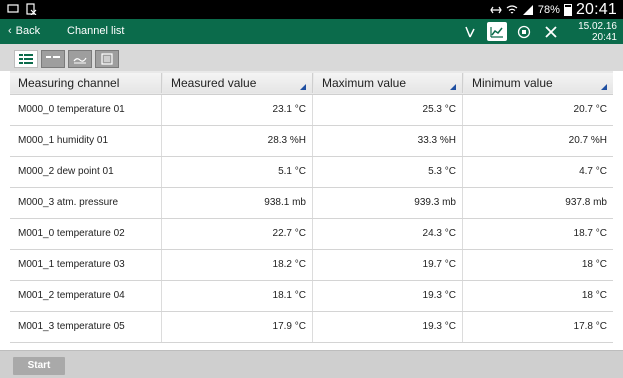 The image size is (623, 378). What do you see at coordinates (237, 141) in the screenshot?
I see `cell-measured: 28.3 %H` at bounding box center [237, 141].